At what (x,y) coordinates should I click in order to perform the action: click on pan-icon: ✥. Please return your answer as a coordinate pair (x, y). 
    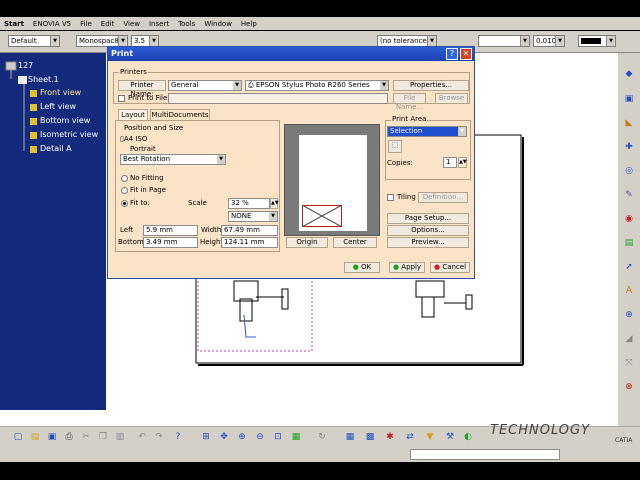
    Looking at the image, I should click on (224, 437).